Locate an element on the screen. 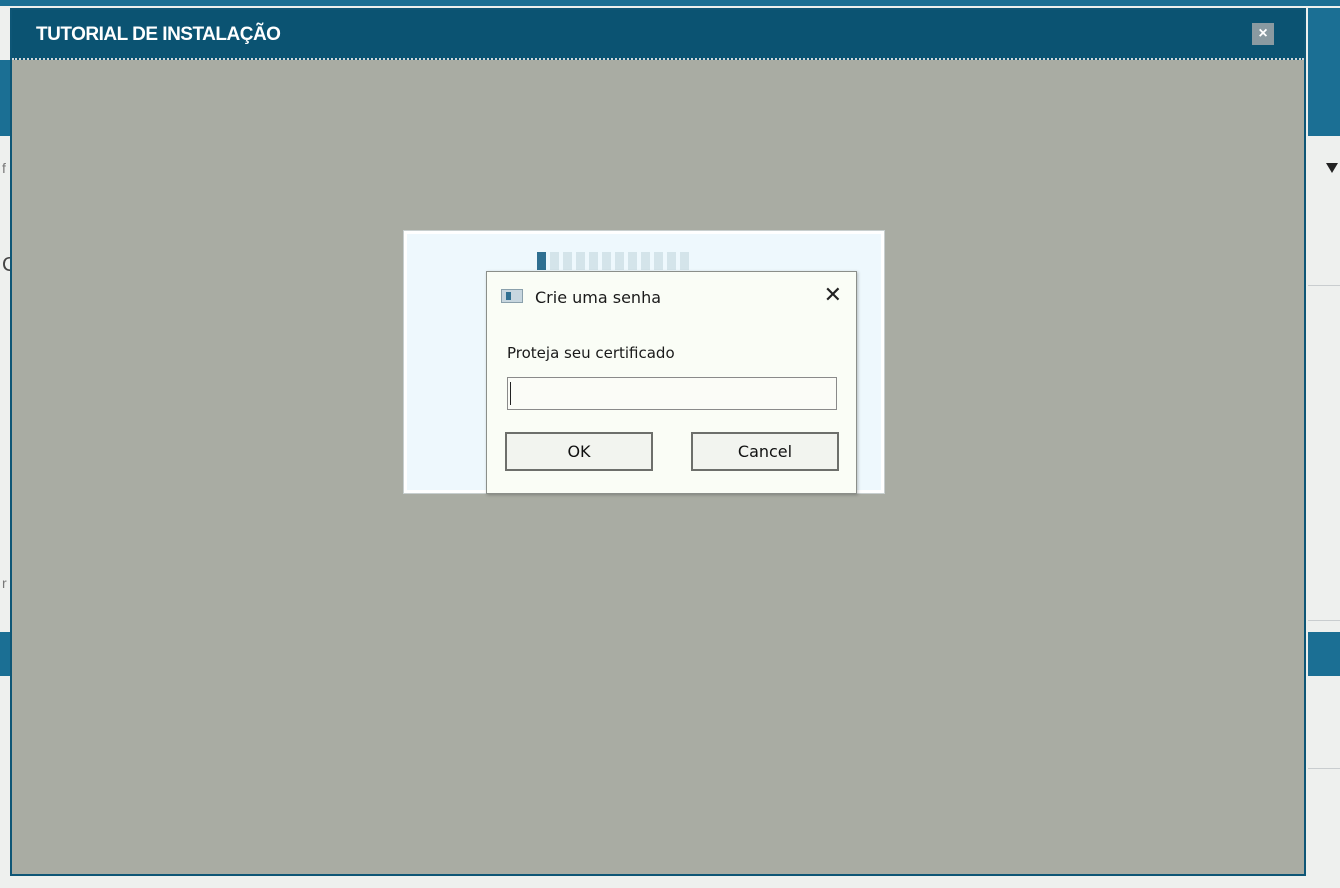 The image size is (1340, 888). background-header-strip is located at coordinates (670, 3).